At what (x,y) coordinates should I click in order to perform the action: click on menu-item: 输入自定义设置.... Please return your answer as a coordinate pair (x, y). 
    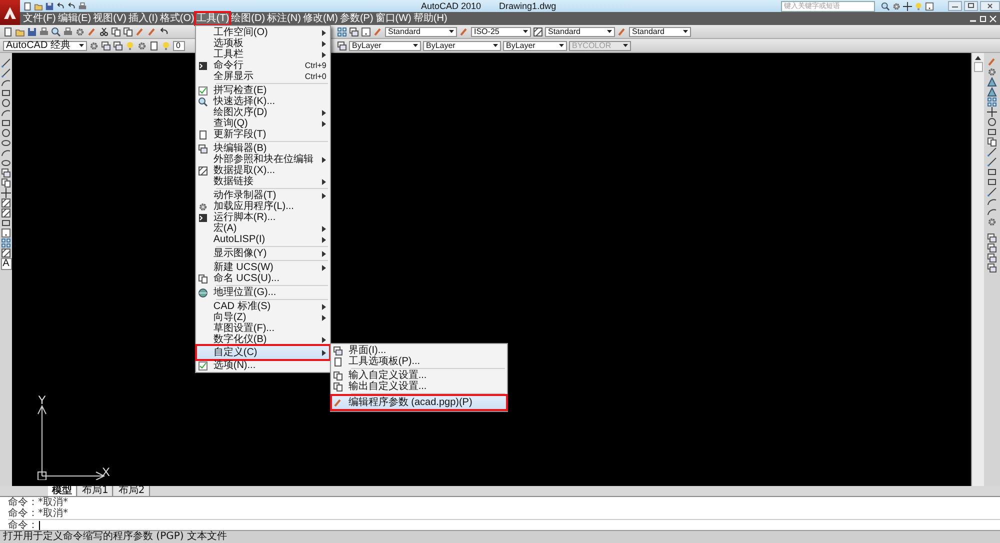
    Looking at the image, I should click on (419, 375).